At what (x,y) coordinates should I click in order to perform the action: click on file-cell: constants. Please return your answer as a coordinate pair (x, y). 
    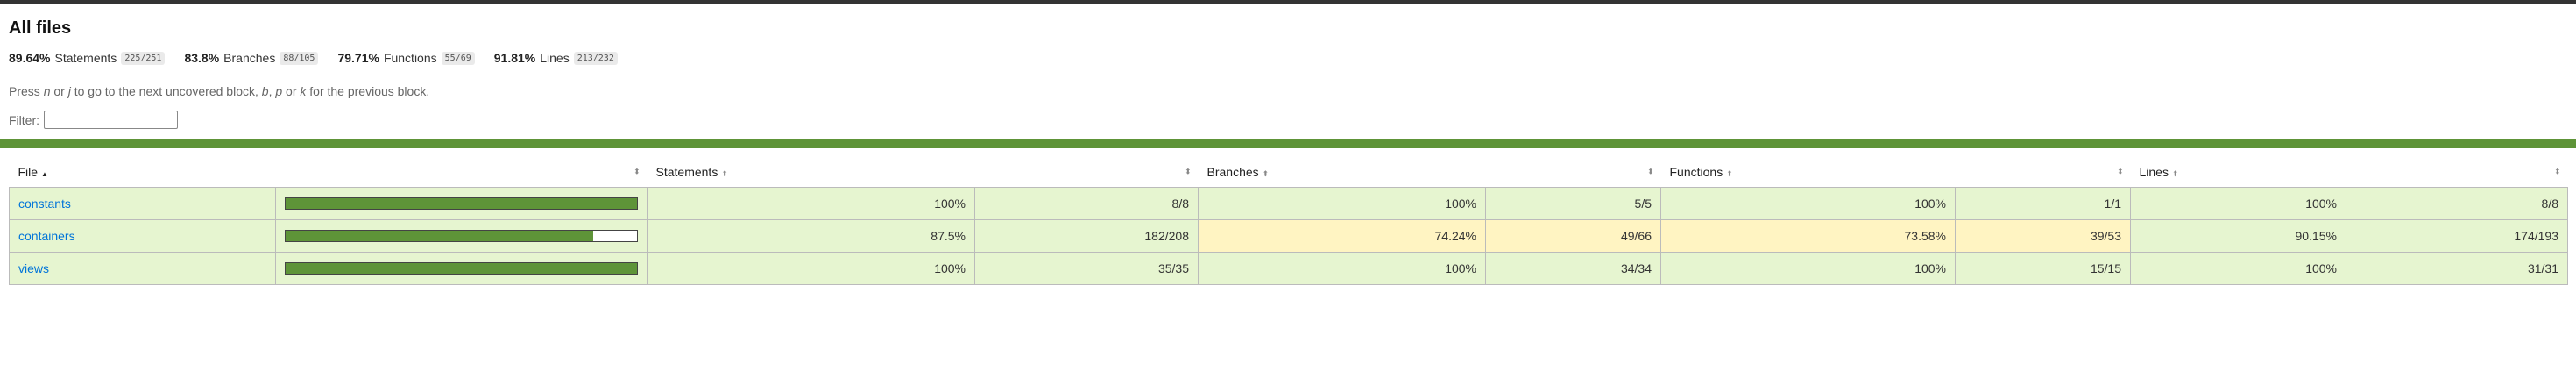
    Looking at the image, I should click on (142, 204).